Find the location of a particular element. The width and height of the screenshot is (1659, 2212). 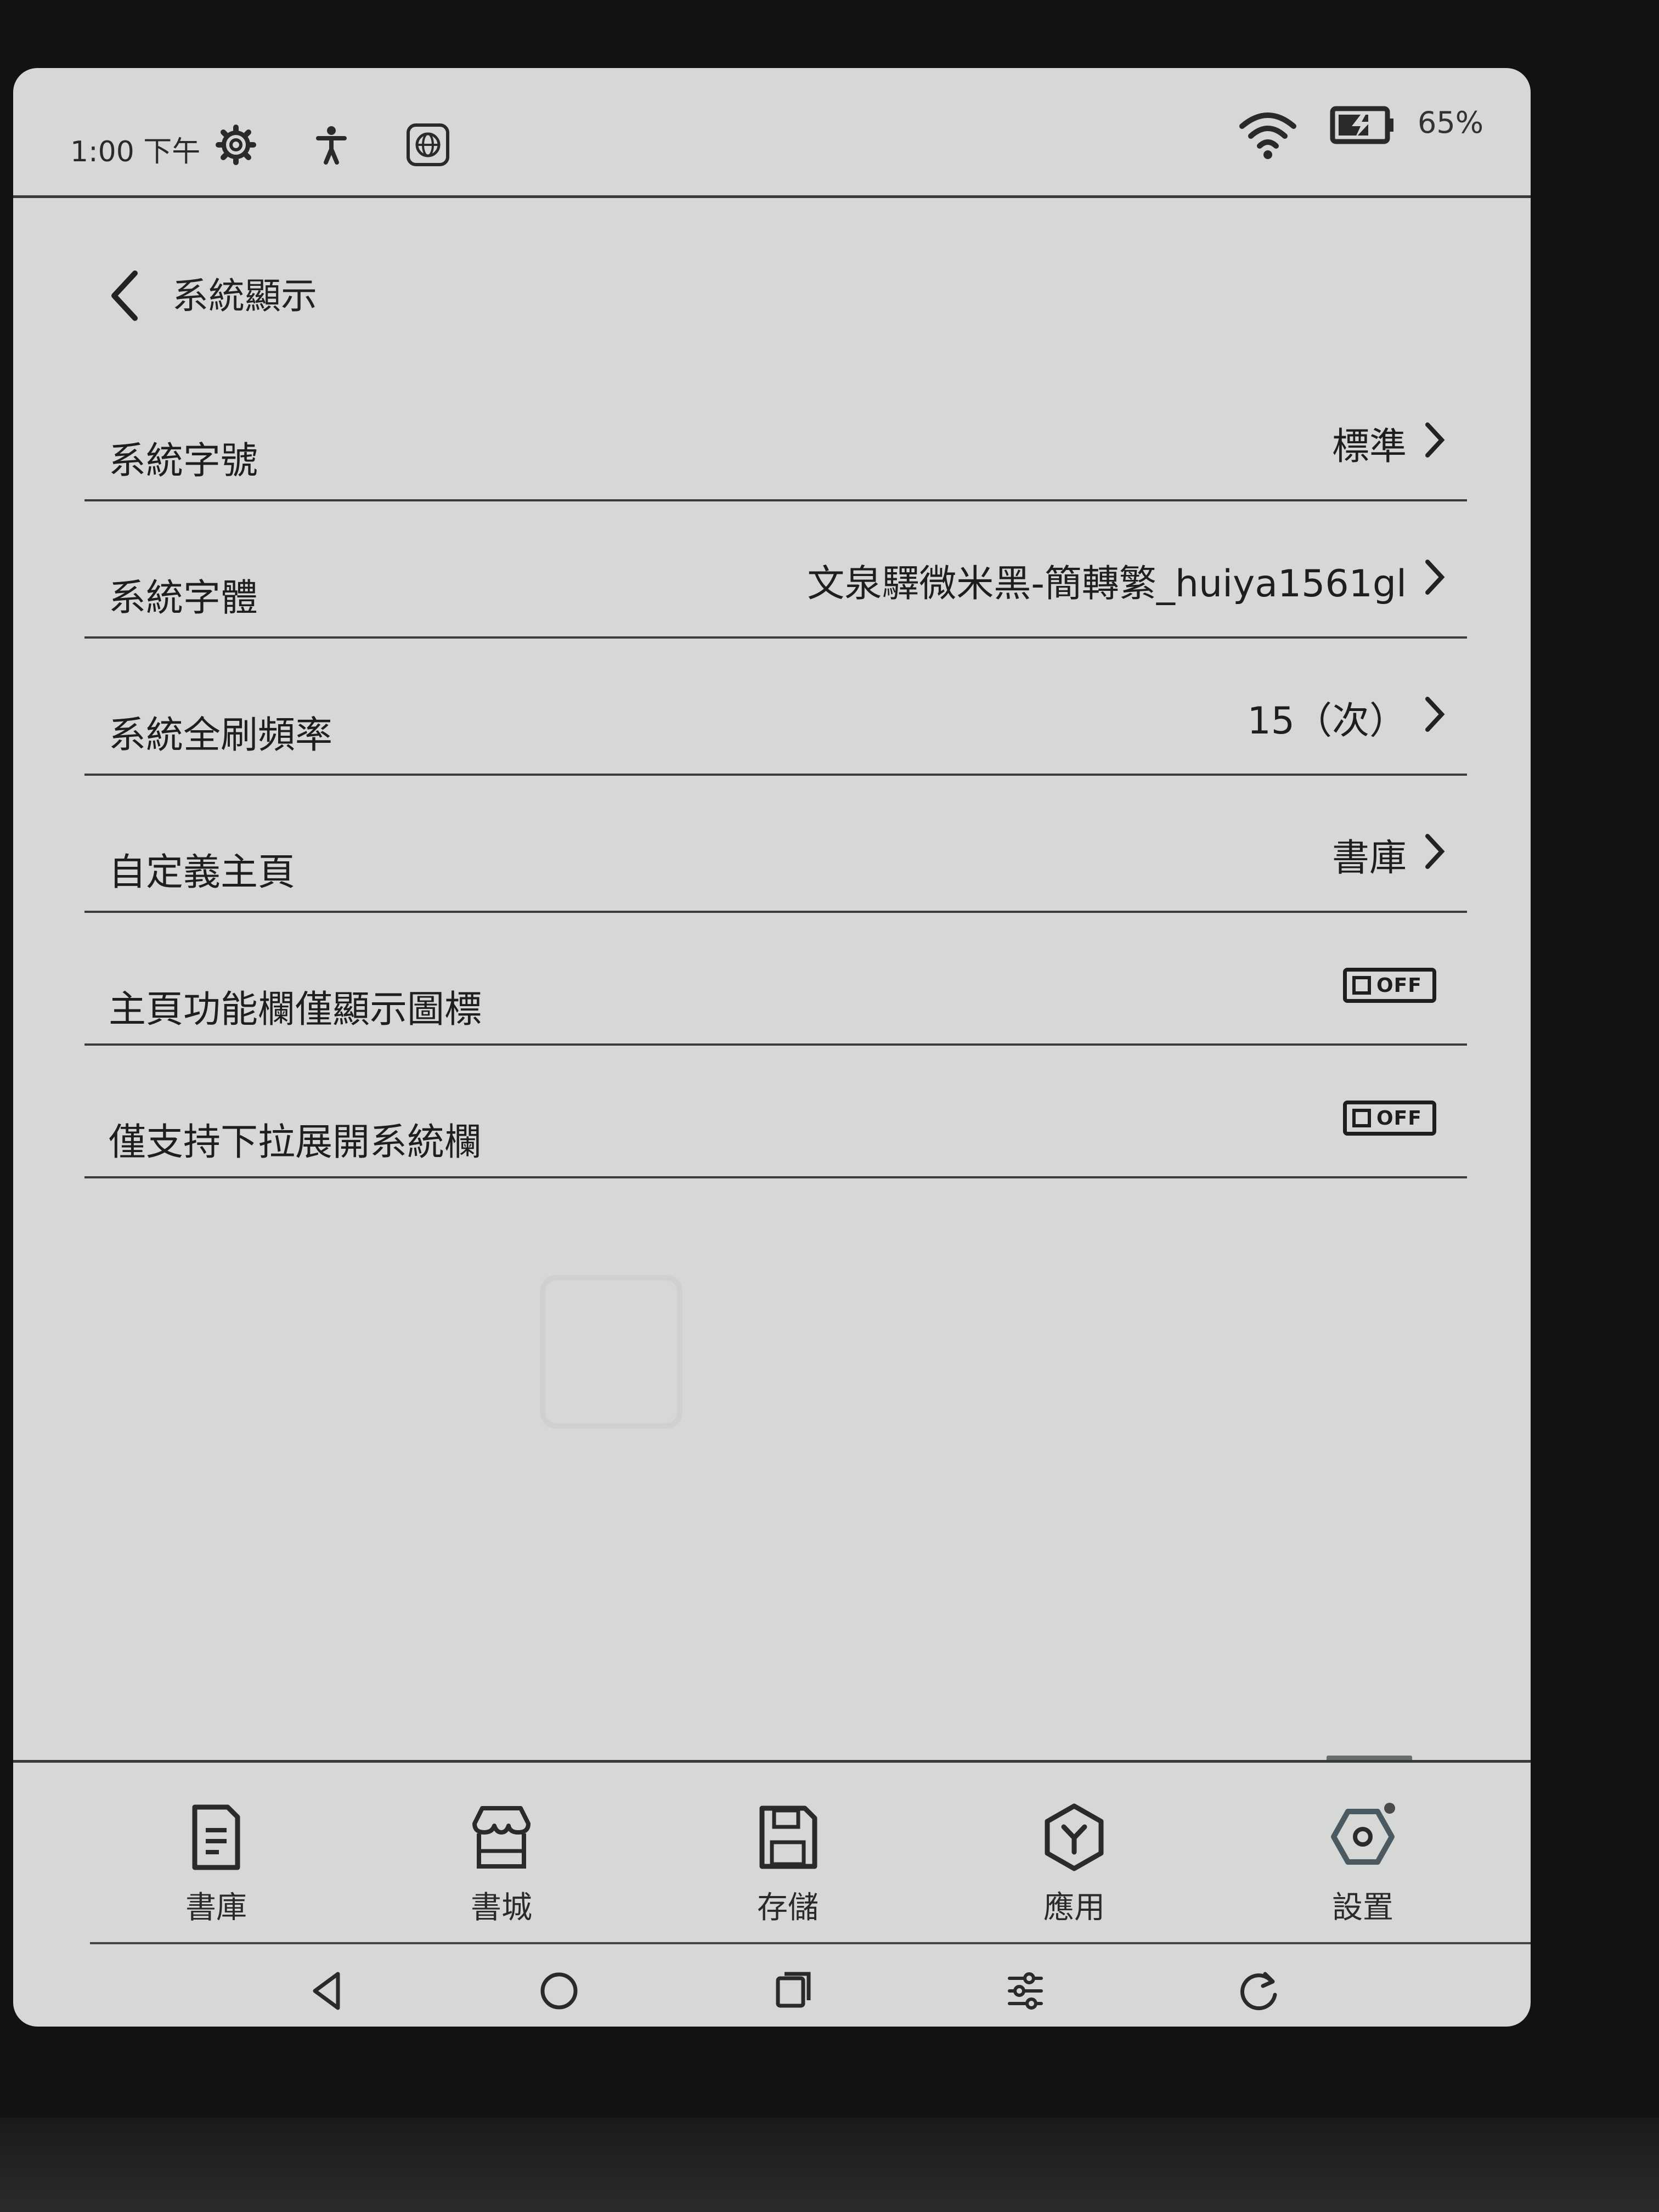

setting-custom-home: 自定義主頁 書庫 is located at coordinates (775, 845).